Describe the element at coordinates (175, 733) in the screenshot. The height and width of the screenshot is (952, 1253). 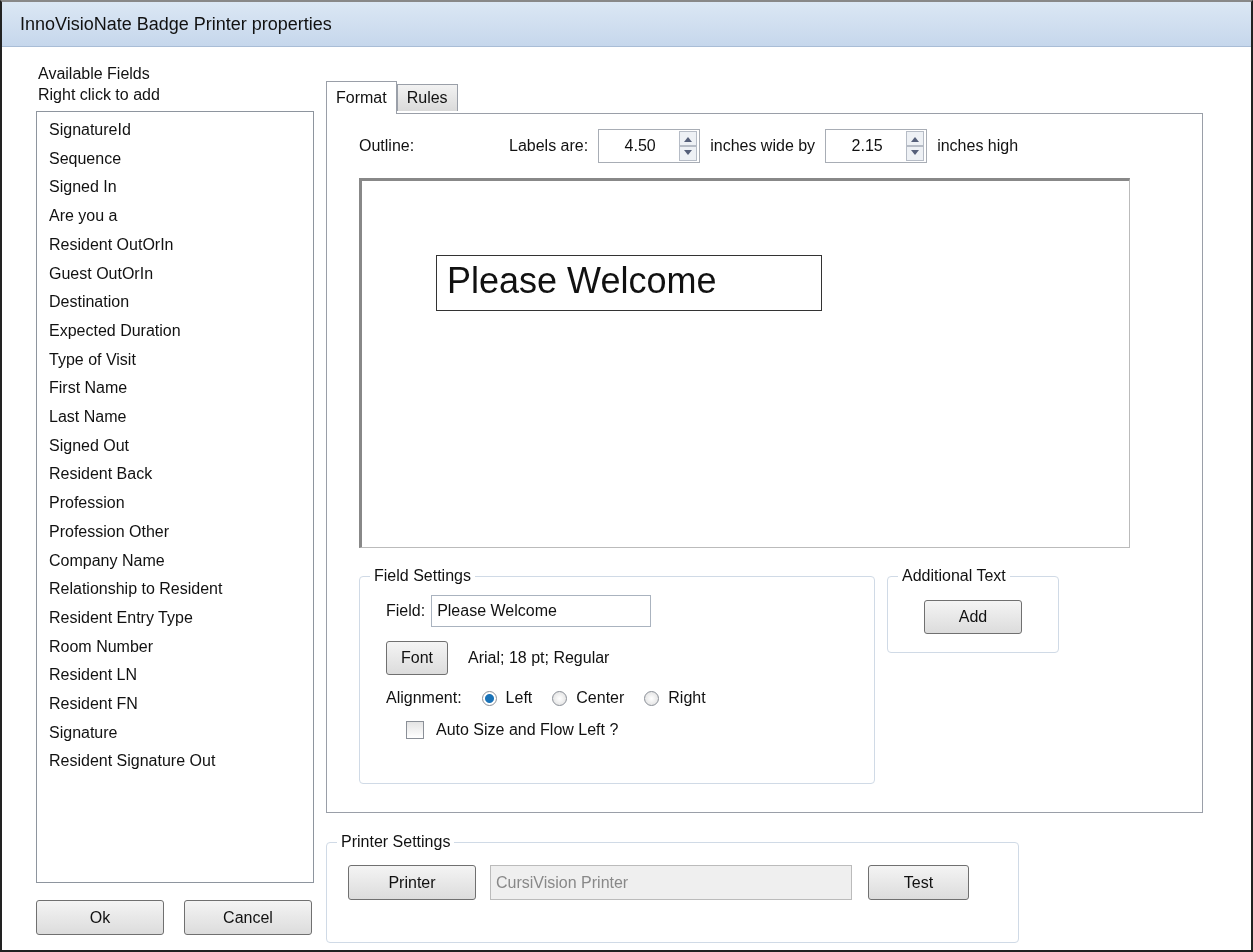
I see `field-item: Signature` at that location.